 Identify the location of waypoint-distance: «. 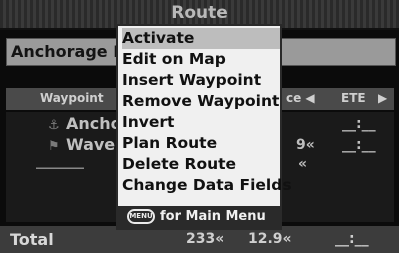
(303, 164).